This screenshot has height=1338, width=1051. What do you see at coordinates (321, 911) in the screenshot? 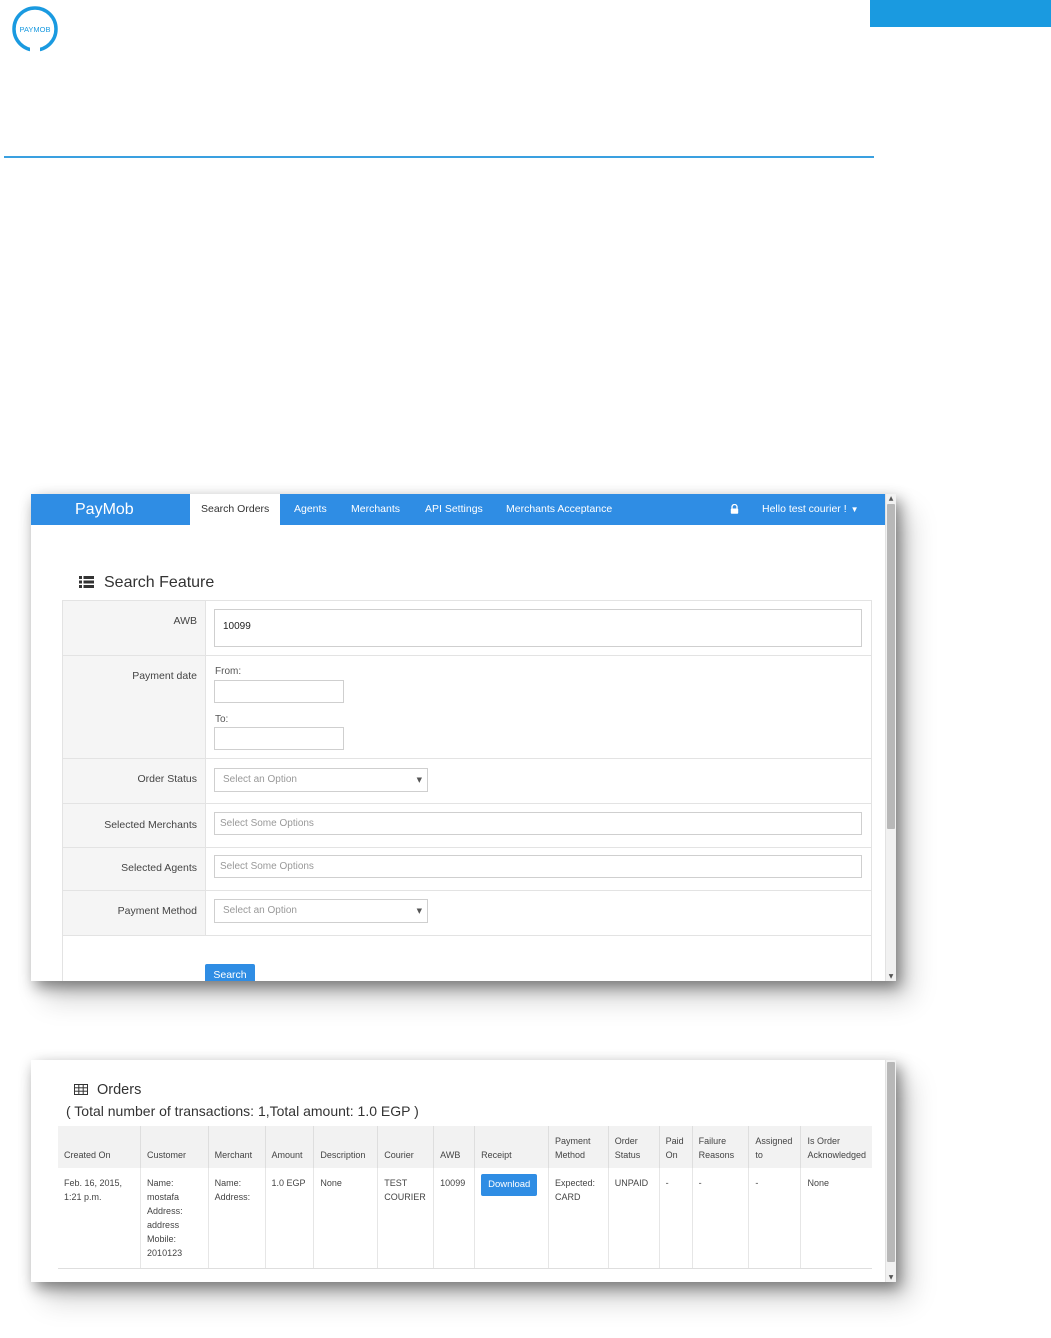
I see `payment-method-select: Select an Option ▼` at bounding box center [321, 911].